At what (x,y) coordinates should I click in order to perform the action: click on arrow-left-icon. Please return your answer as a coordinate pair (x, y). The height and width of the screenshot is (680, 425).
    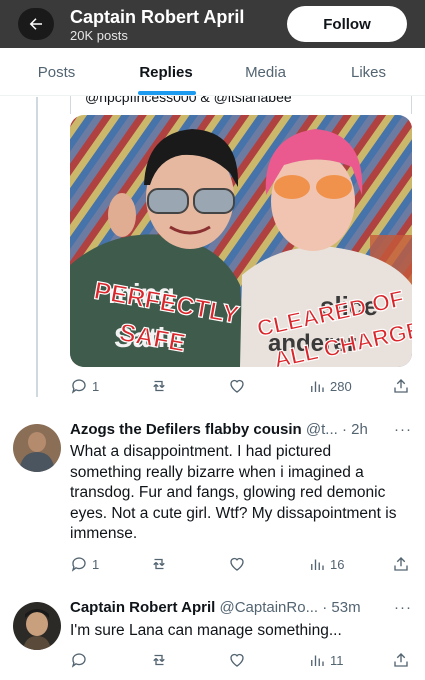
    Looking at the image, I should click on (35, 24).